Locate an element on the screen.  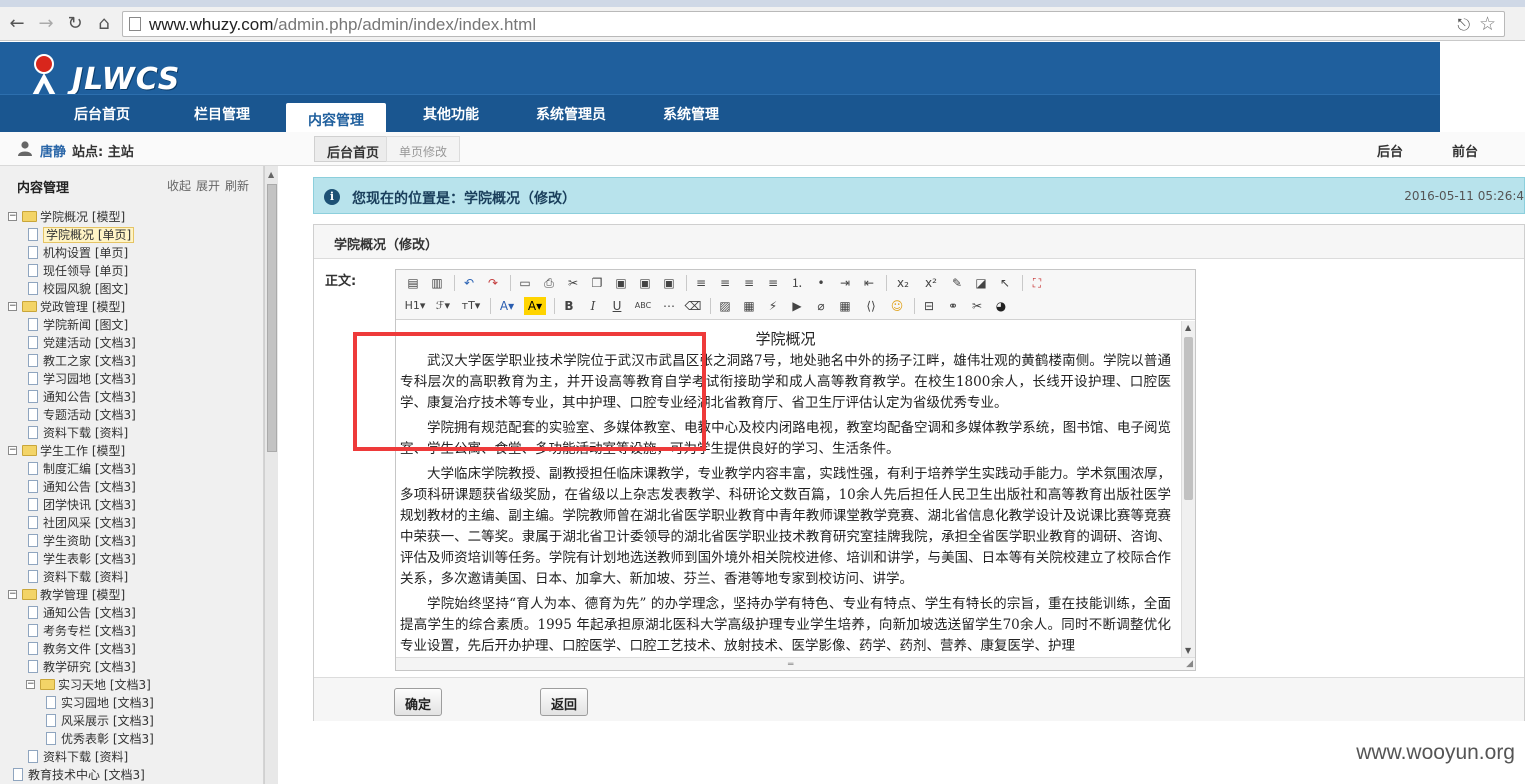
resize-corner-icon: ◢ is located at coordinates (1189, 664).